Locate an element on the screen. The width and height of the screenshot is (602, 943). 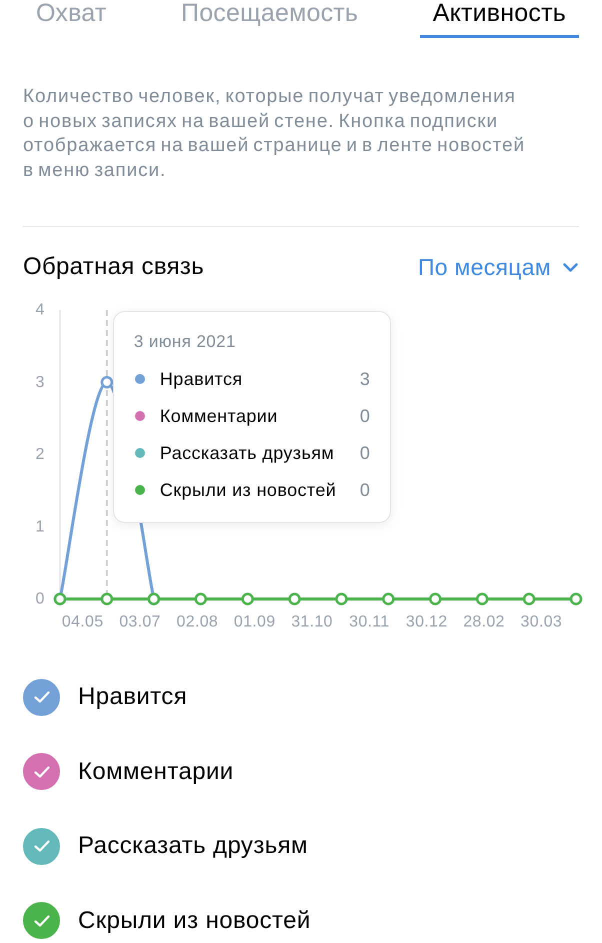
tooltip-series-label: Скрыли из новостей is located at coordinates (249, 489).